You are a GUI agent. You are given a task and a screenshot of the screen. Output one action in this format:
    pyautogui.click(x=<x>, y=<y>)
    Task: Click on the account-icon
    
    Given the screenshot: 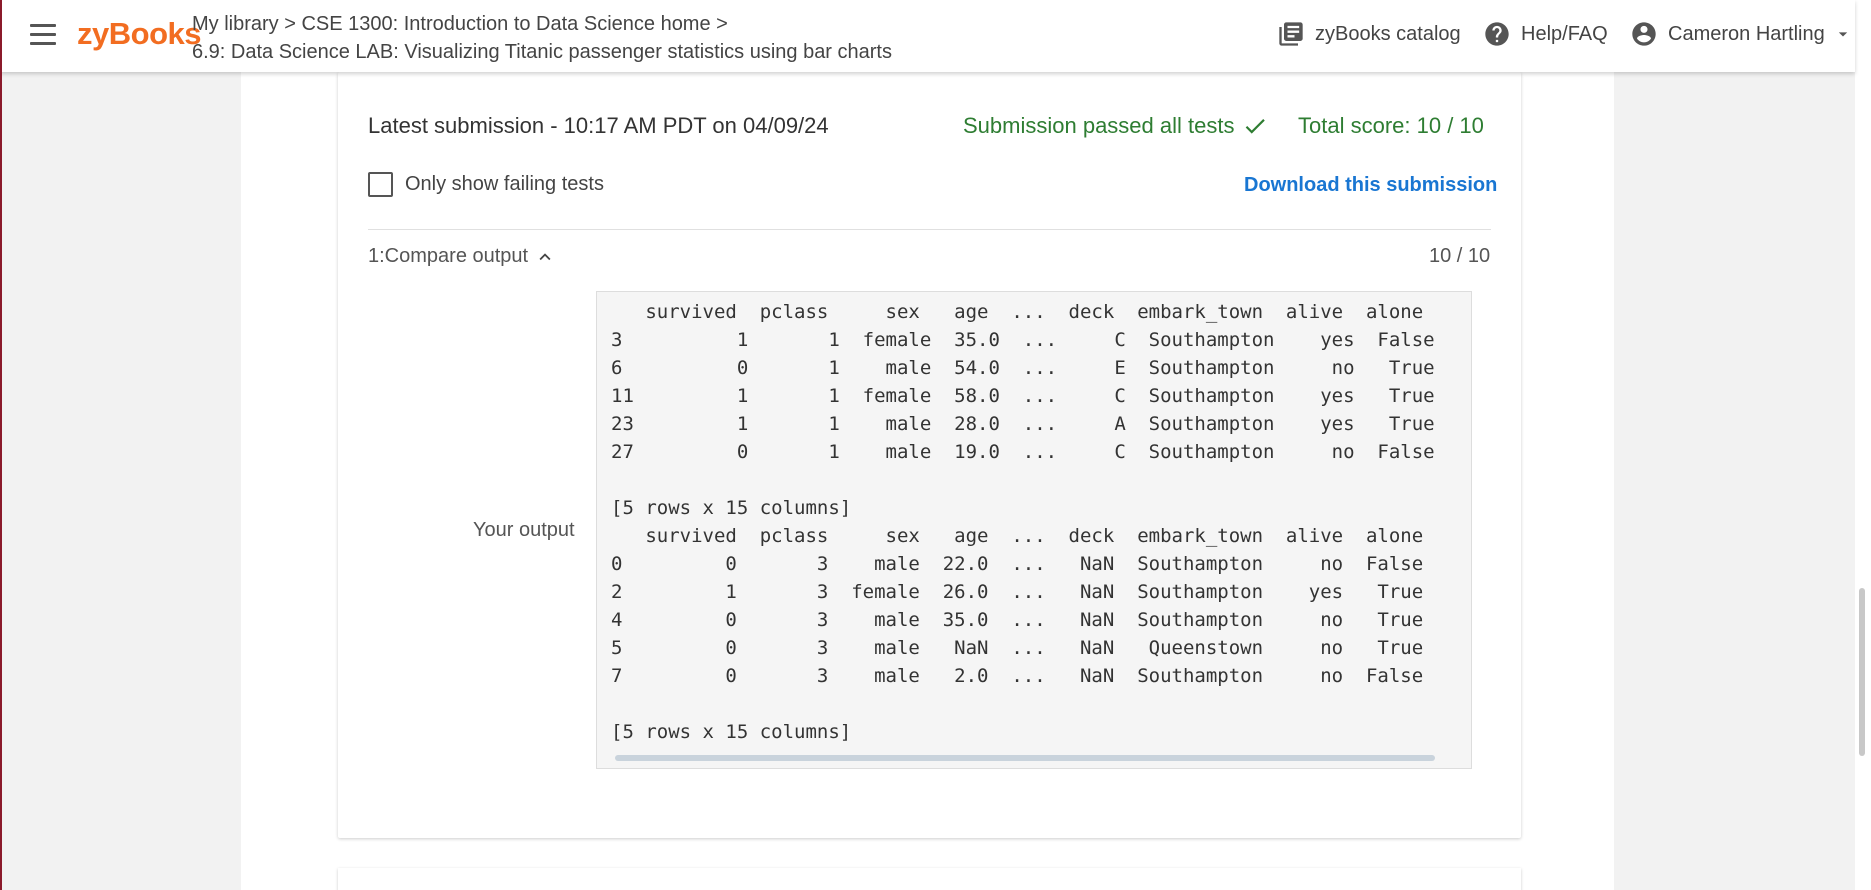 What is the action you would take?
    pyautogui.click(x=1644, y=34)
    